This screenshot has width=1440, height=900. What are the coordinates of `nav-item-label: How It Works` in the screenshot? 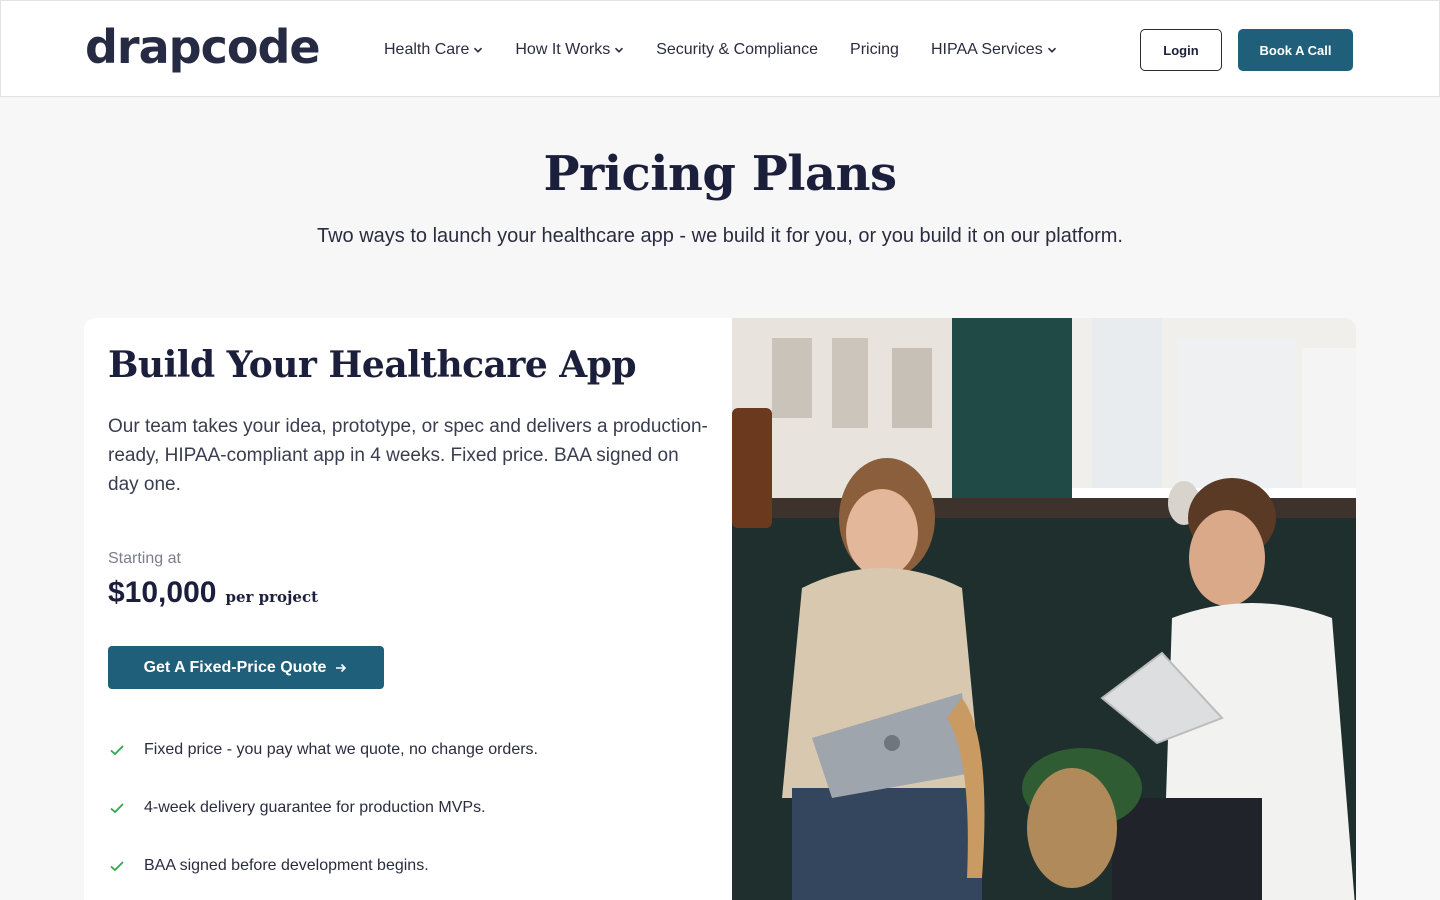 It's located at (563, 49).